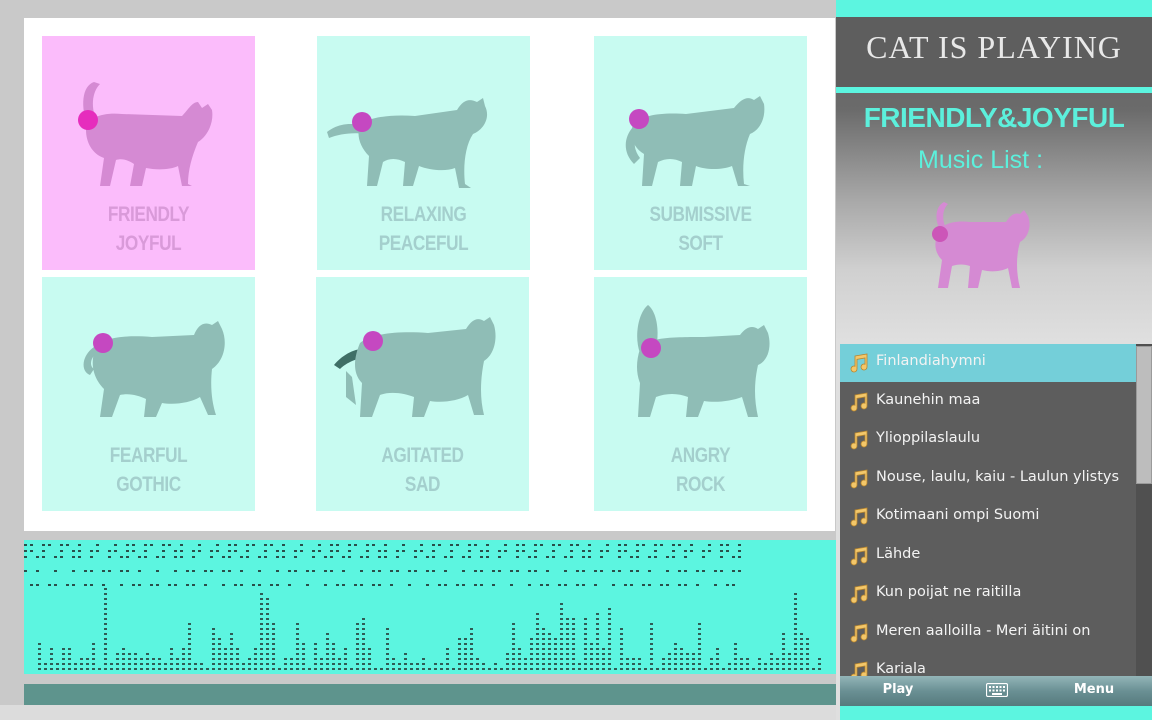 This screenshot has height=720, width=1152. I want to click on keyboard-icon, so click(997, 690).